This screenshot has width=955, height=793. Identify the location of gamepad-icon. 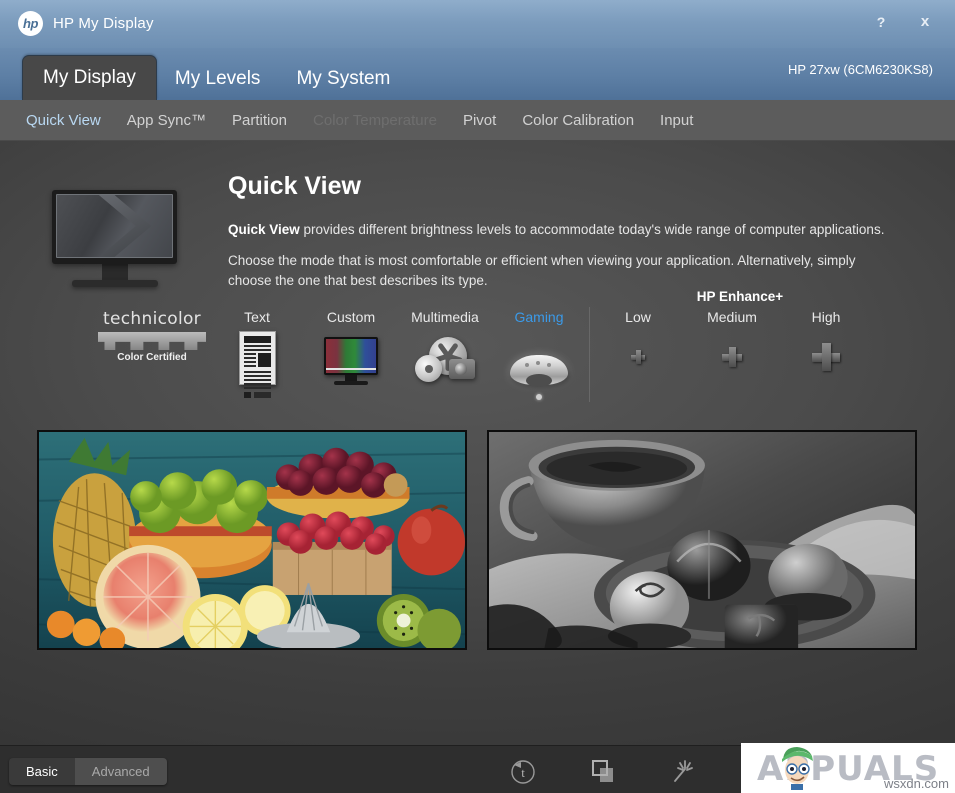
(539, 360).